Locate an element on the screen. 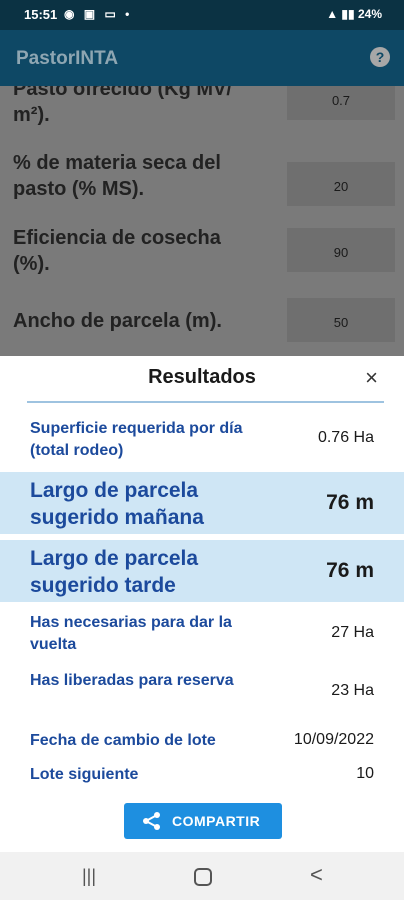 The height and width of the screenshot is (900, 404). form-label: % de materia seca del pasto (% MS). is located at coordinates (117, 176).